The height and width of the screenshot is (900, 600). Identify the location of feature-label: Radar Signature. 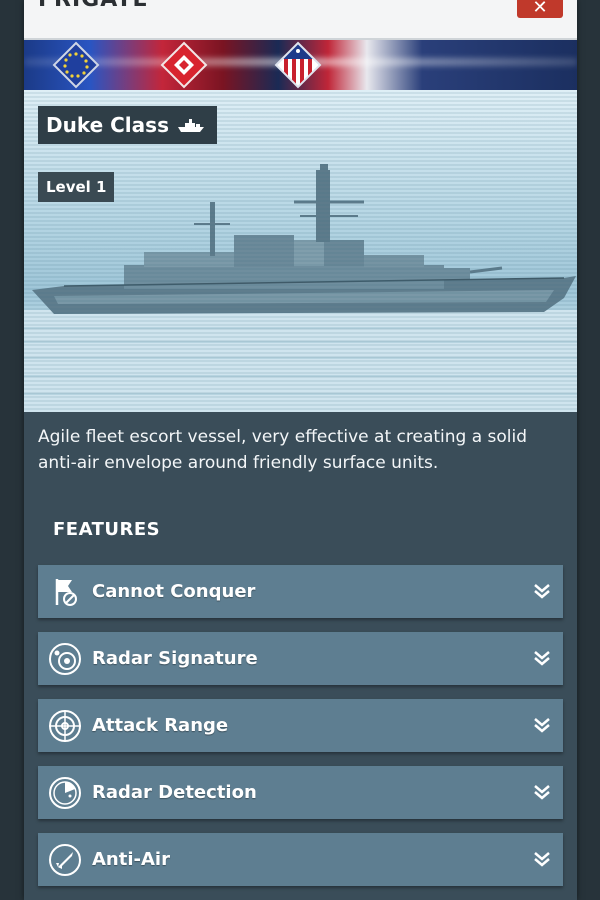
(175, 658).